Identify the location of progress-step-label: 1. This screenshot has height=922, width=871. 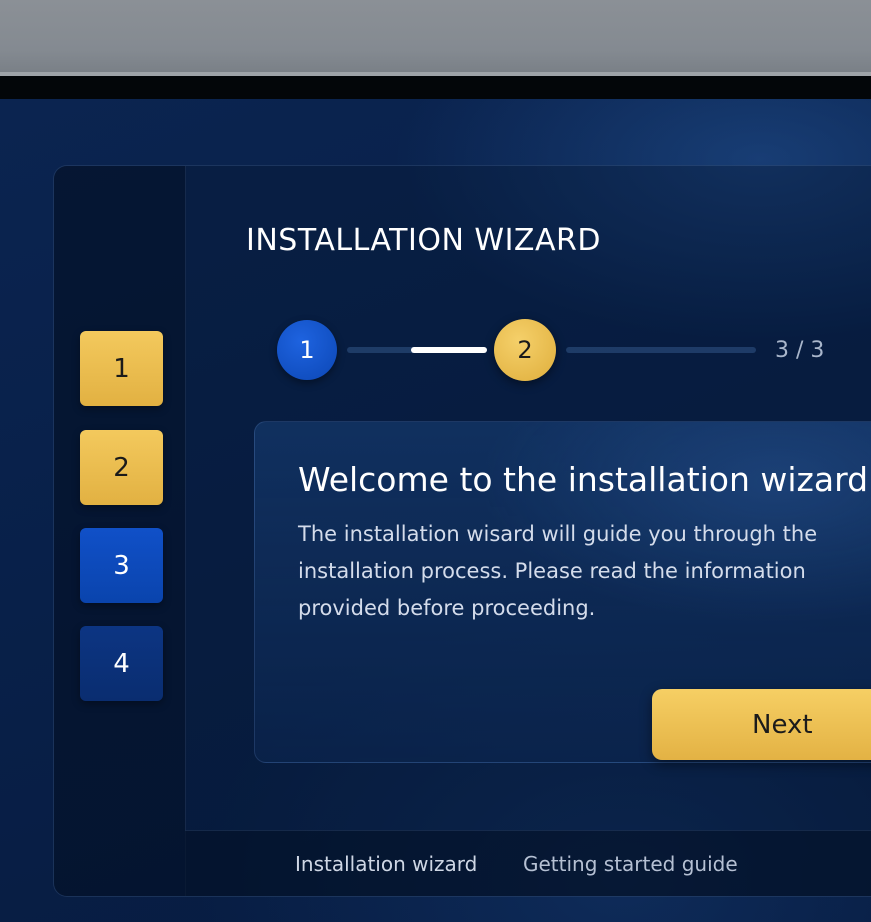
(307, 350).